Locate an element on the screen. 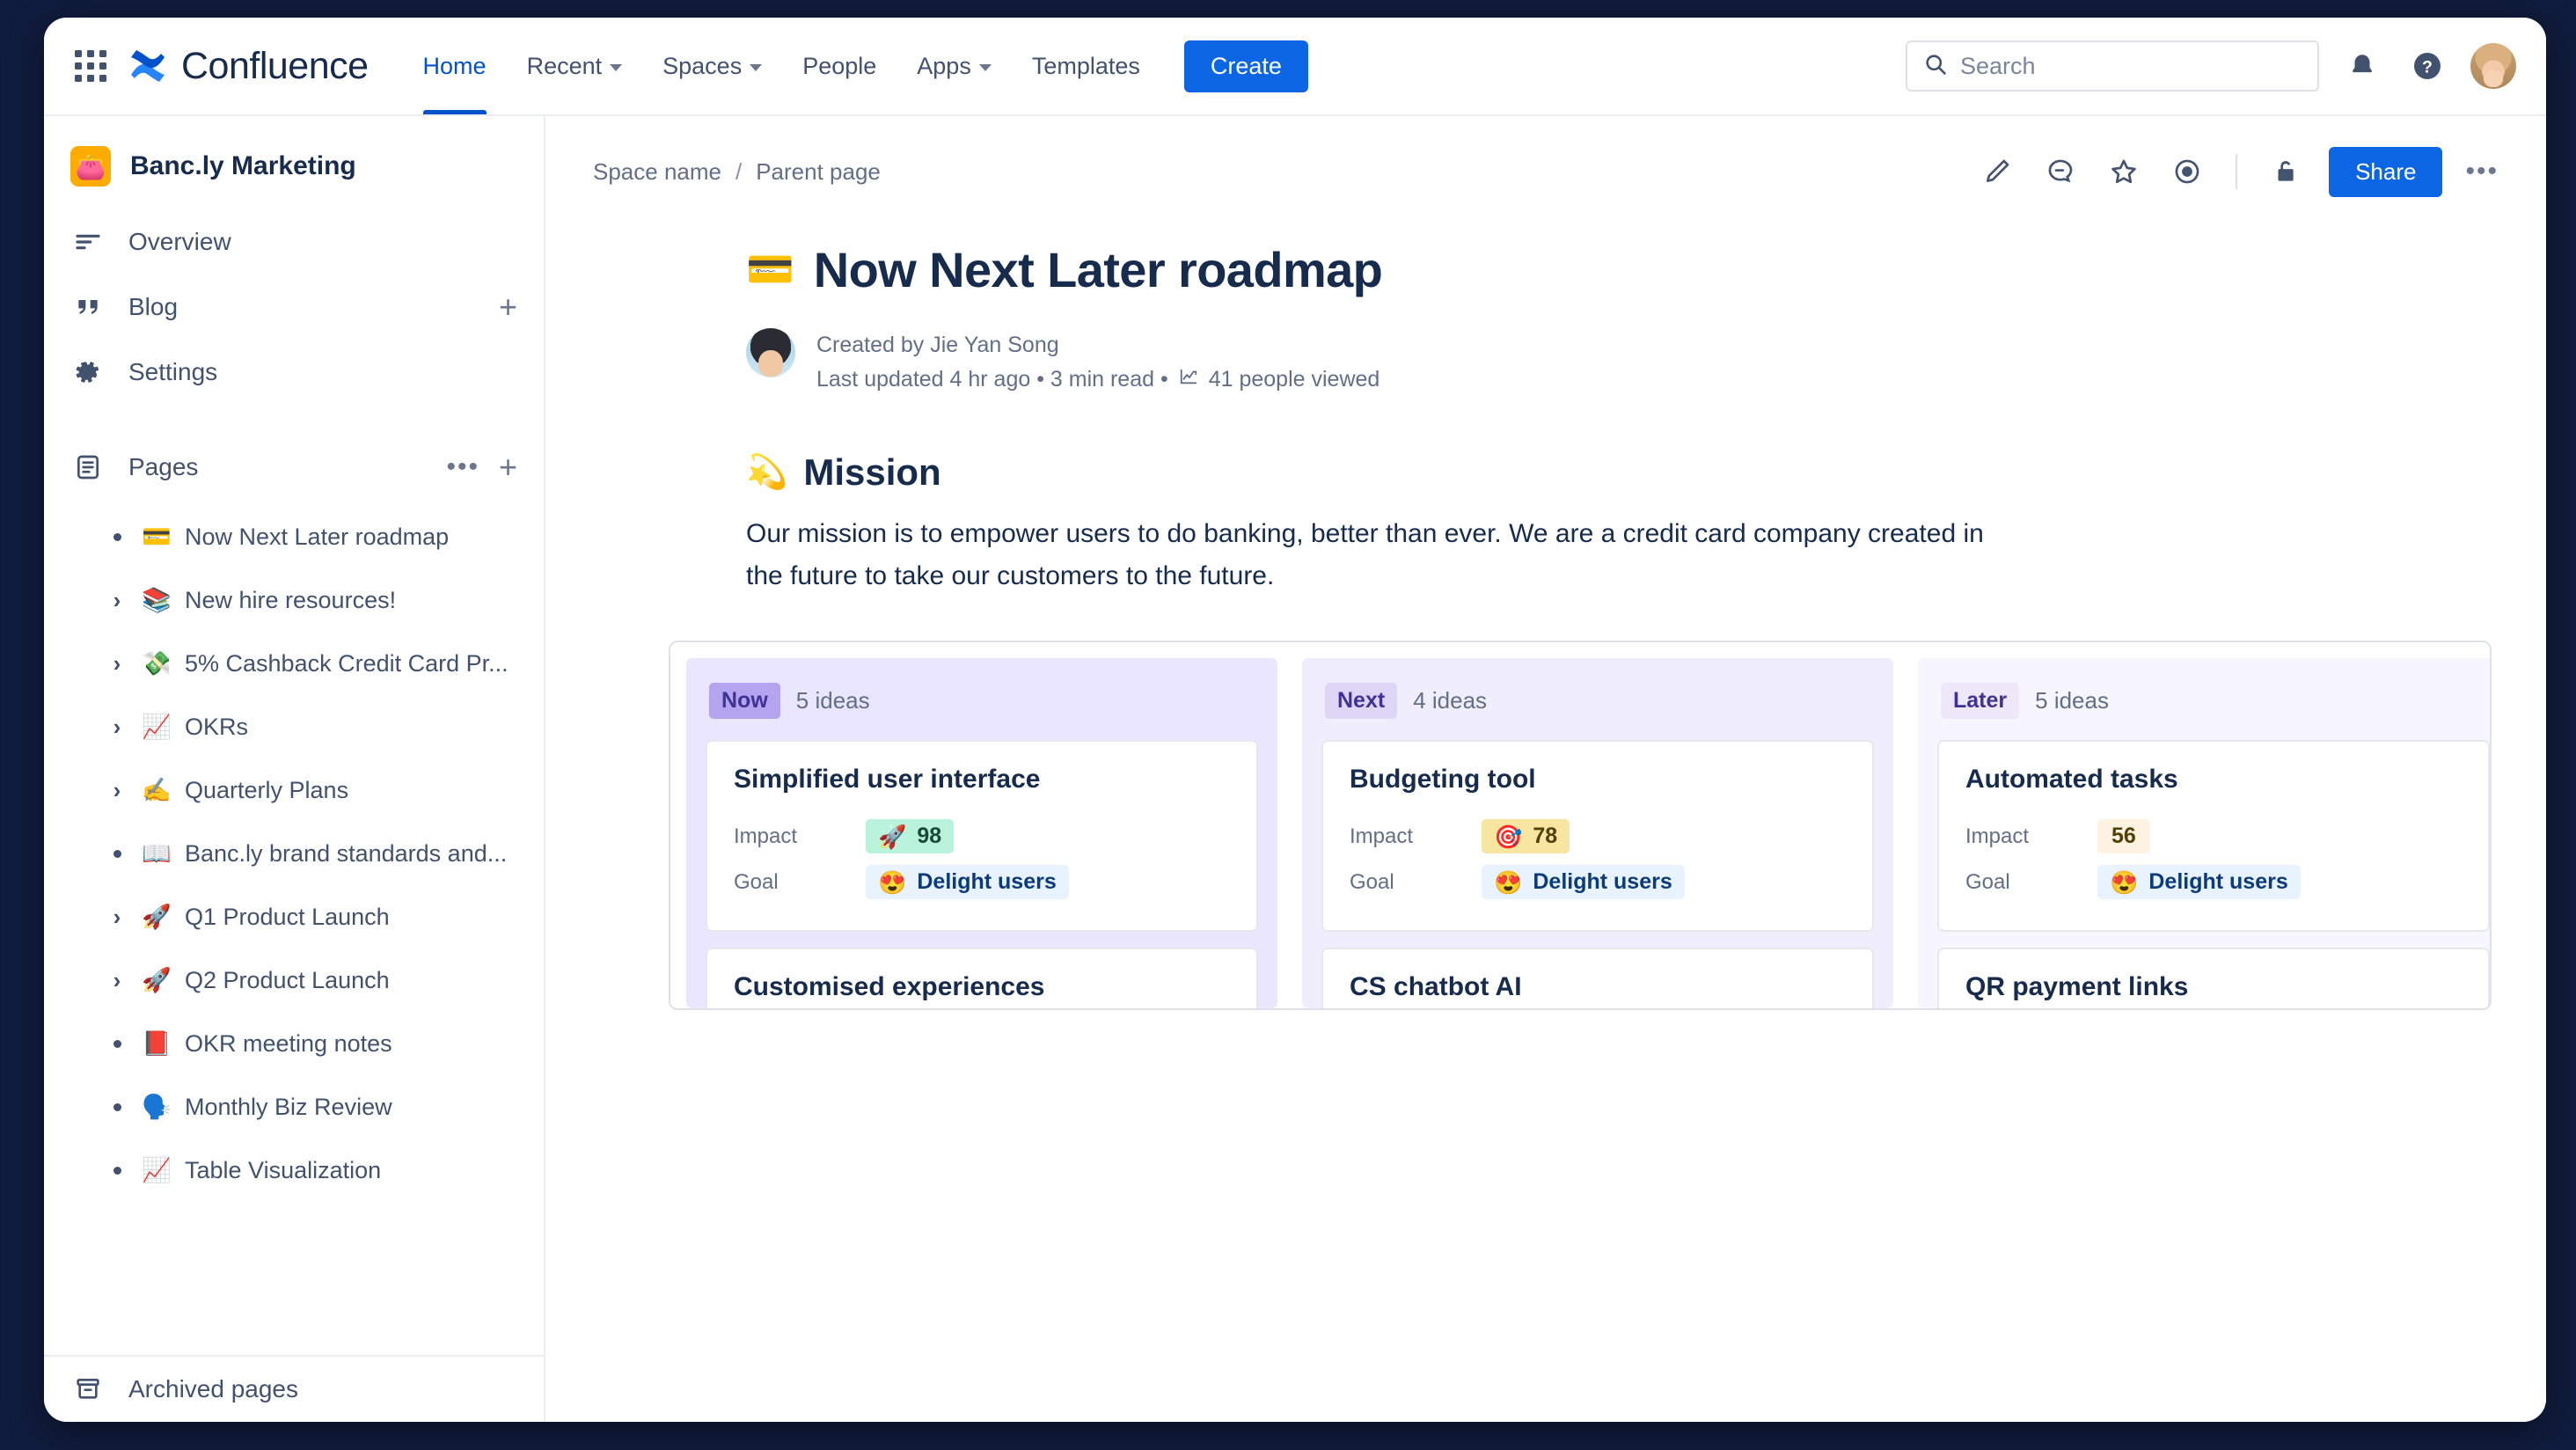 This screenshot has width=2576, height=1450. page-tree-label: Q1 Product Launch is located at coordinates (287, 916).